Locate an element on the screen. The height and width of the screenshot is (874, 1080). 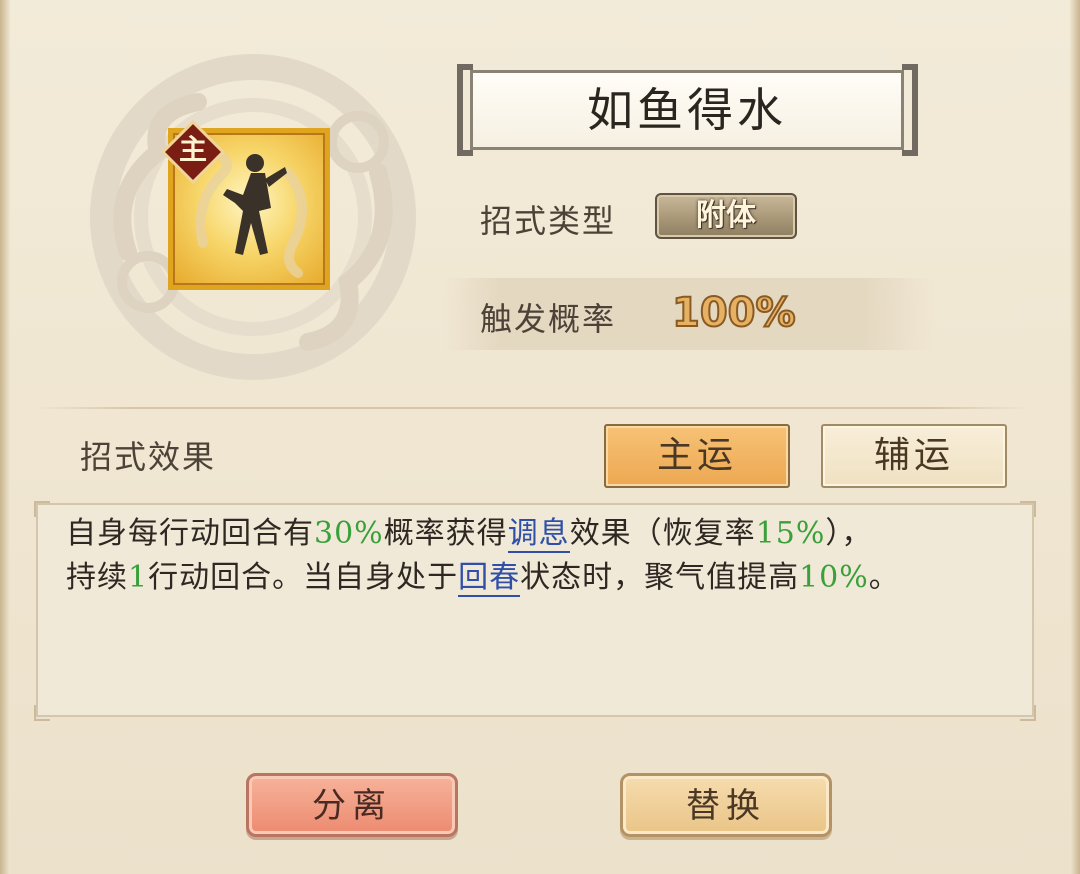
description-text: 行动回合。当自身处于 is located at coordinates (303, 577).